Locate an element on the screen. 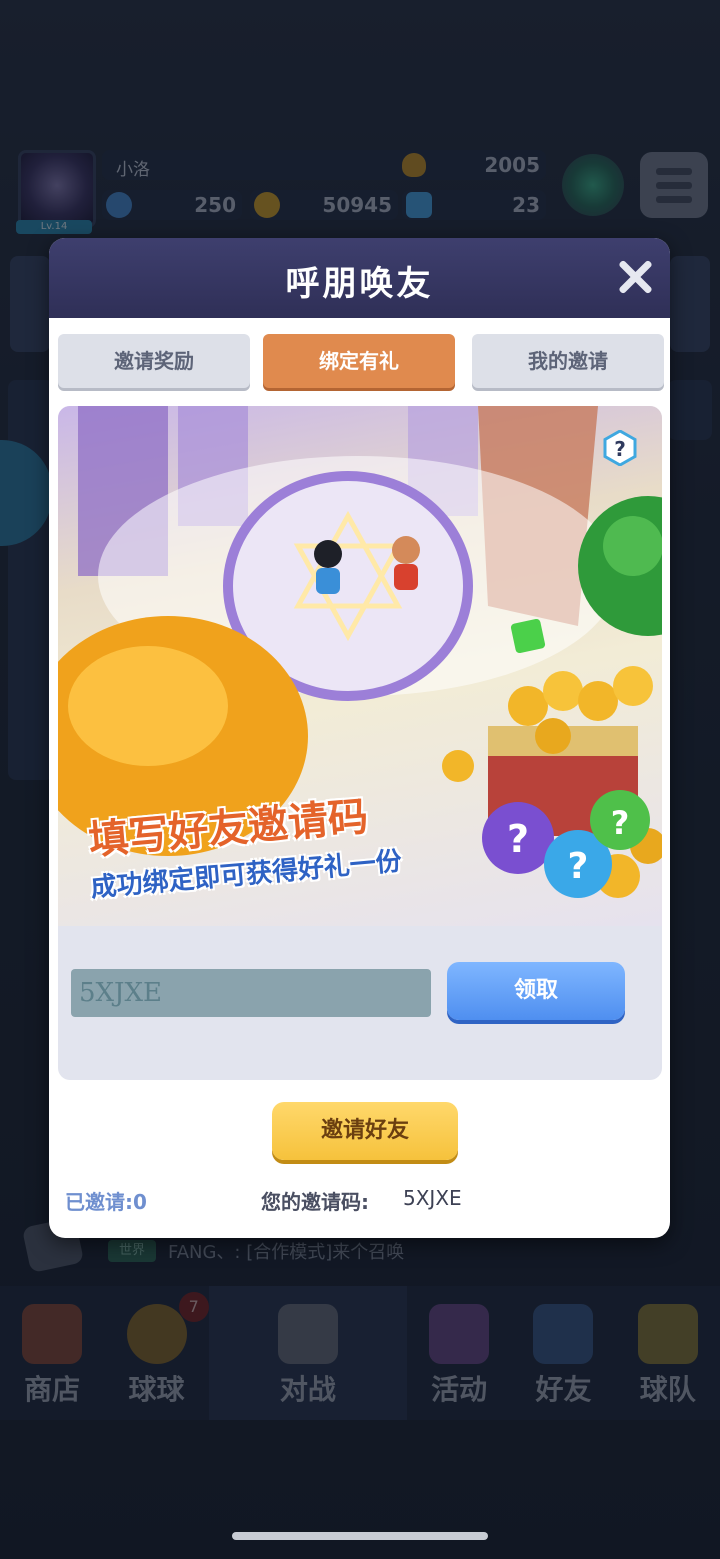 The height and width of the screenshot is (1559, 720). gold-coin-icon is located at coordinates (267, 205).